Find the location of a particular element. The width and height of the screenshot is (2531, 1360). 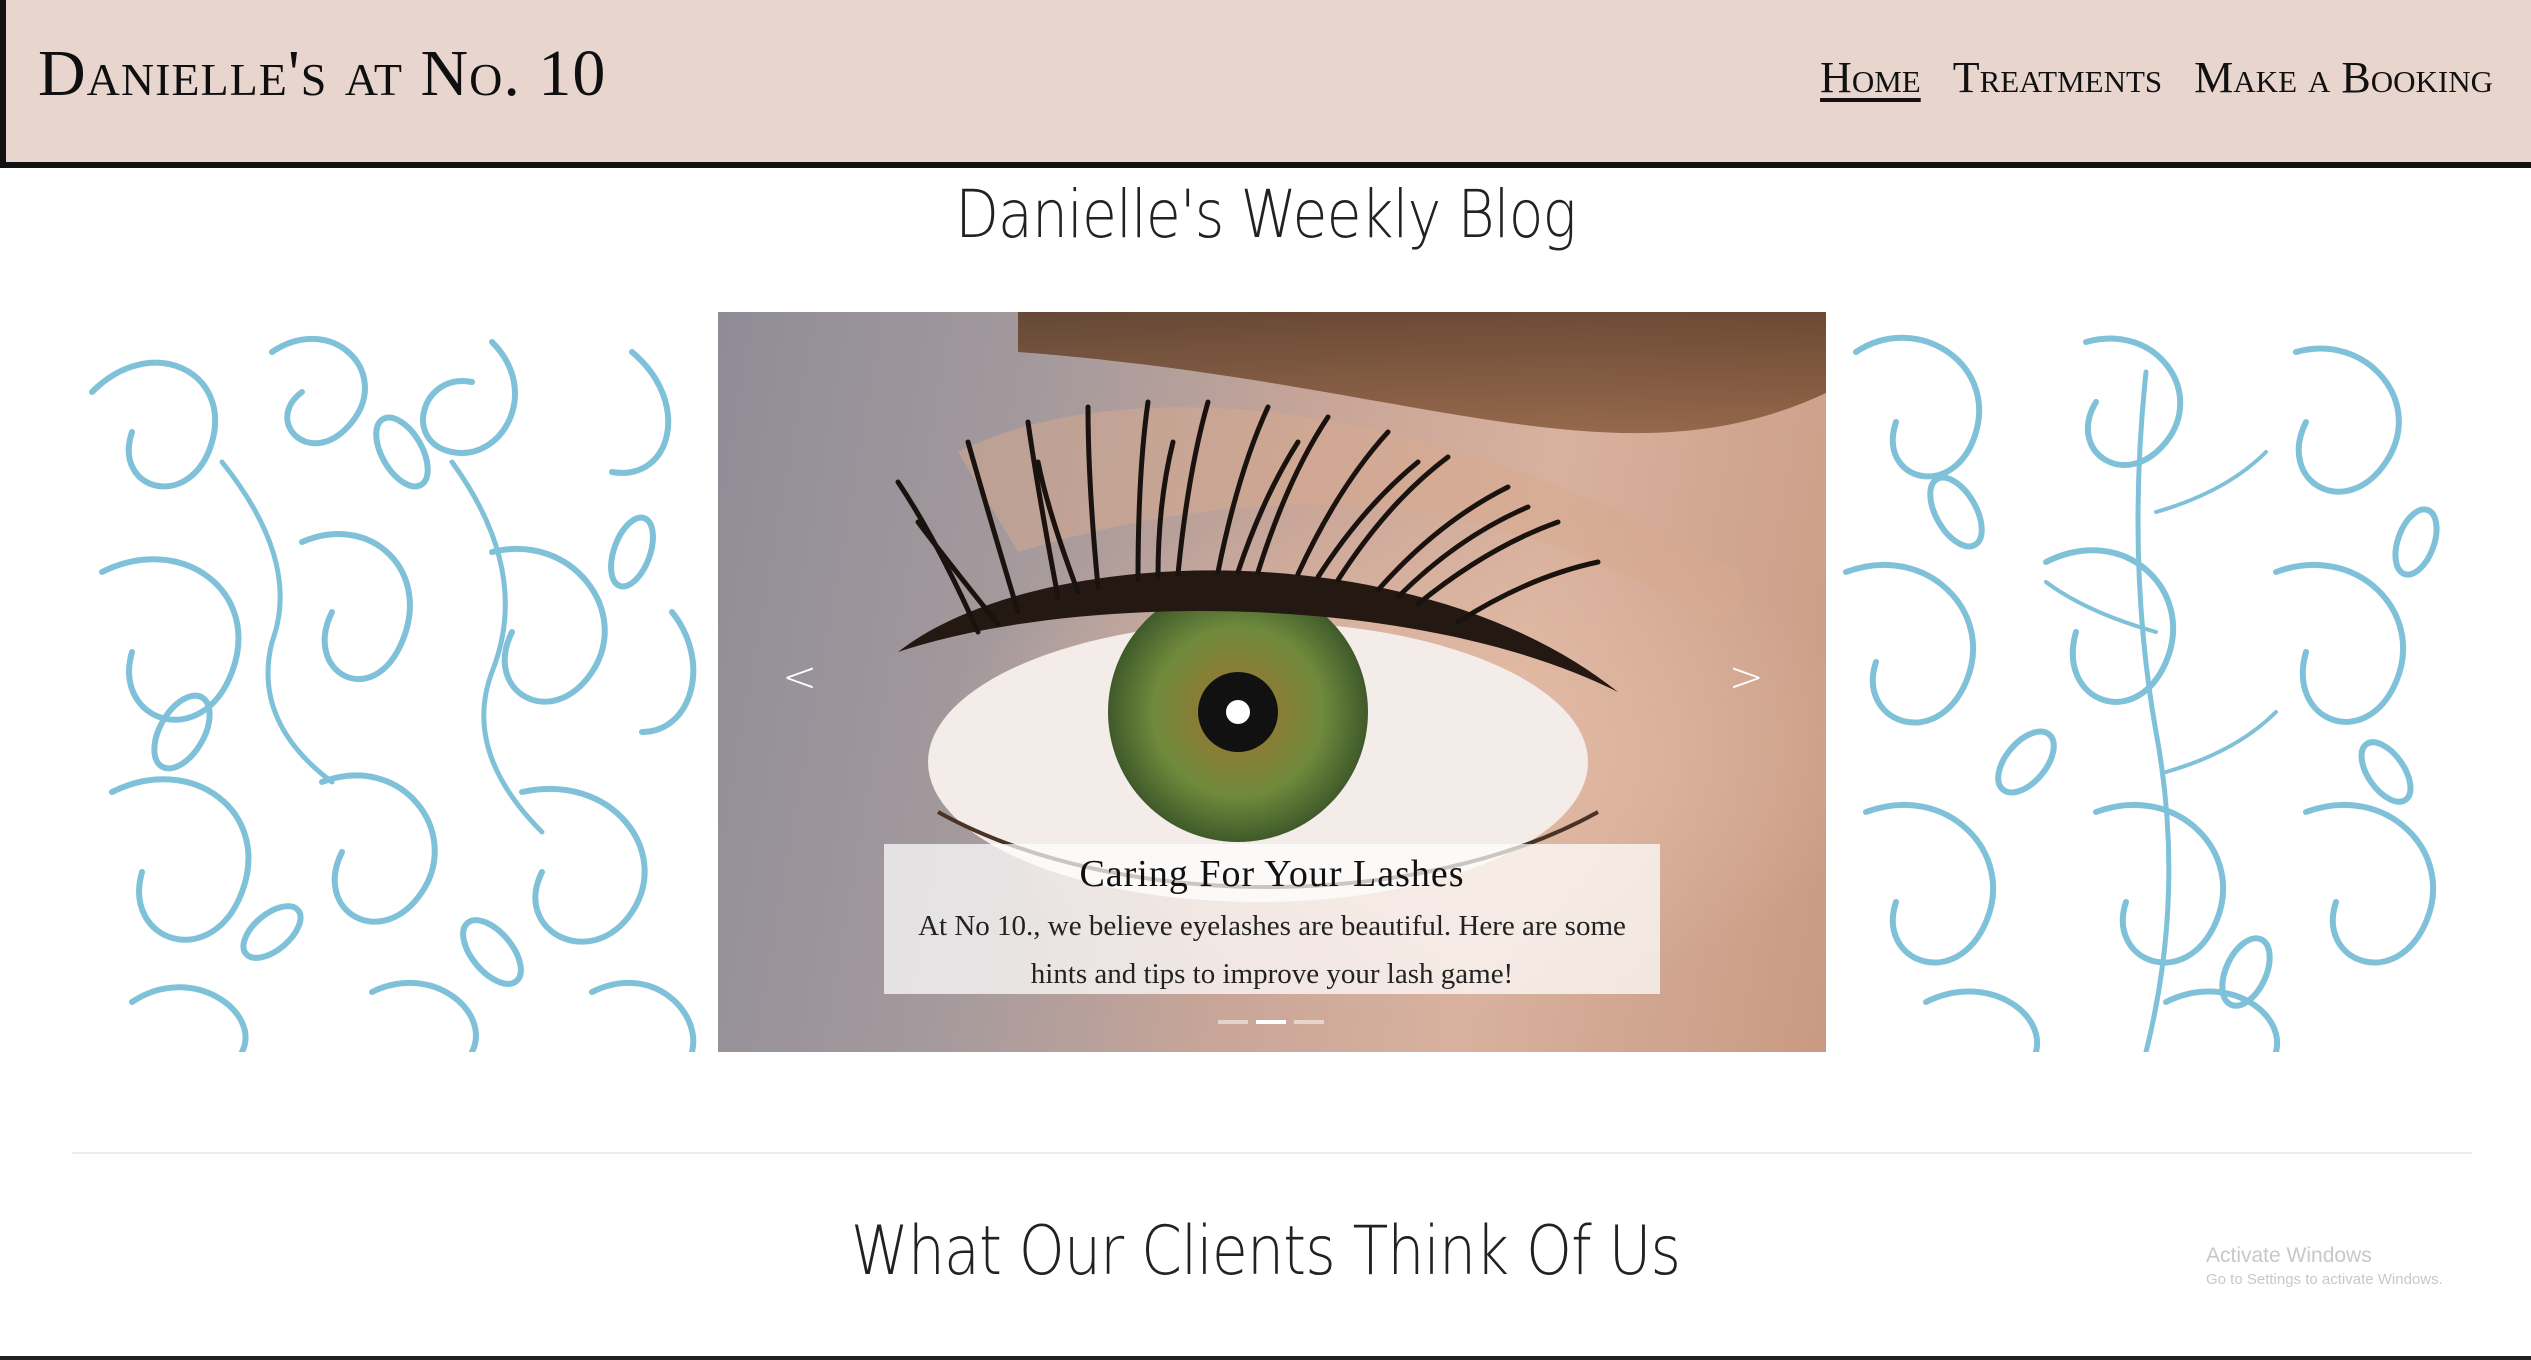

nav-make-a-booking: Make a Booking is located at coordinates (2343, 77).